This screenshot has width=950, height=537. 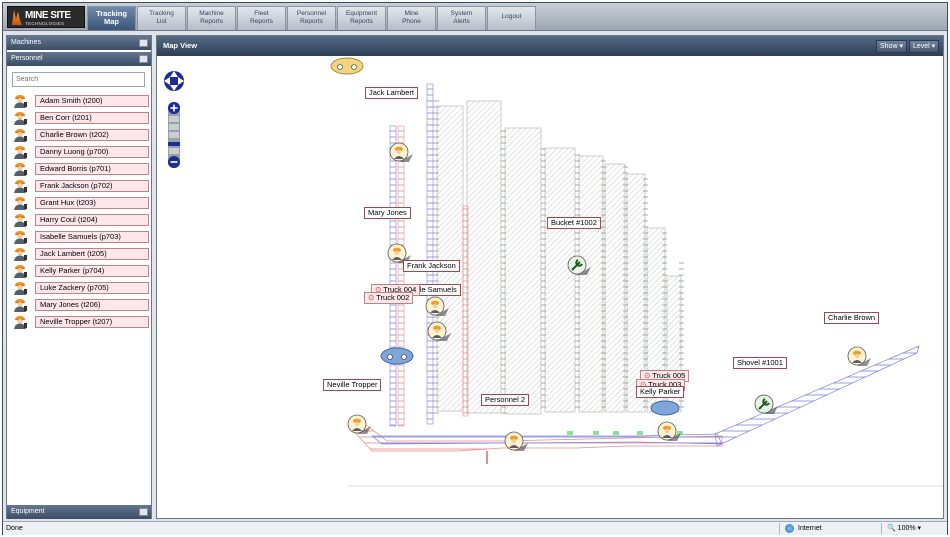 What do you see at coordinates (92, 288) in the screenshot?
I see `personnel-name: Luke Zackery (p705)` at bounding box center [92, 288].